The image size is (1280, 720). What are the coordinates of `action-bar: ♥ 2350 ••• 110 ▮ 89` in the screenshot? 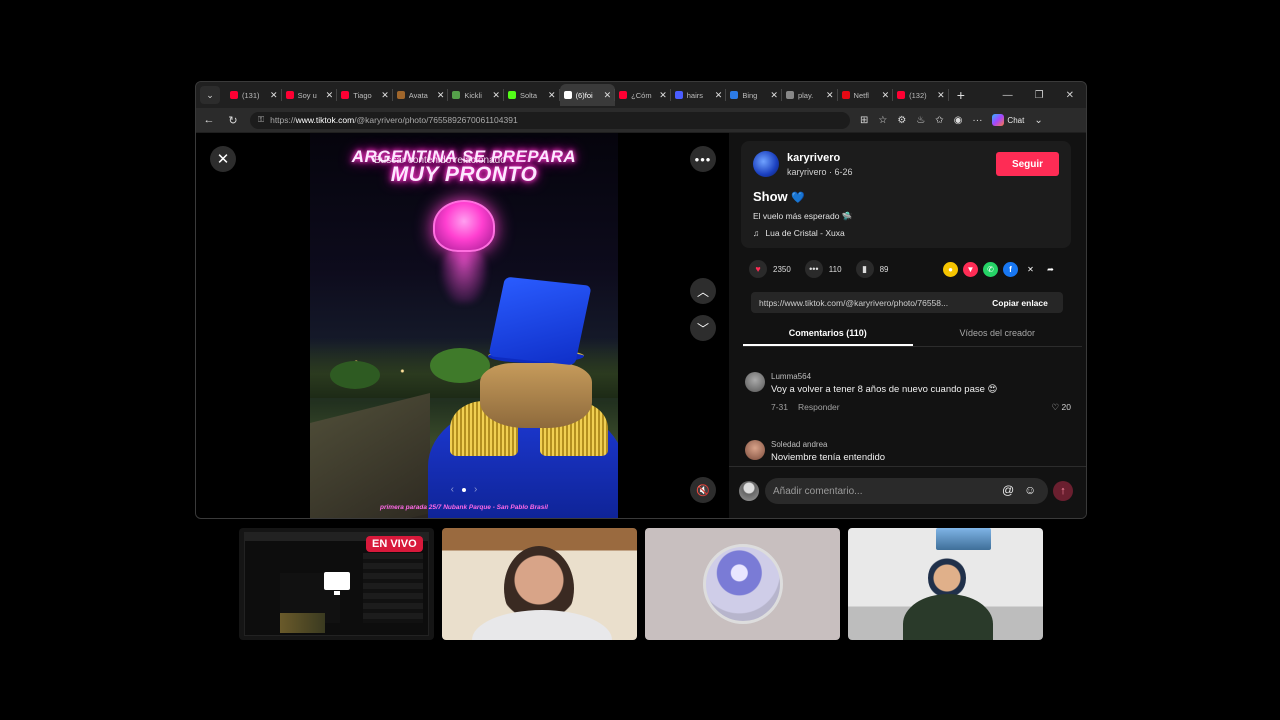 It's located at (818, 269).